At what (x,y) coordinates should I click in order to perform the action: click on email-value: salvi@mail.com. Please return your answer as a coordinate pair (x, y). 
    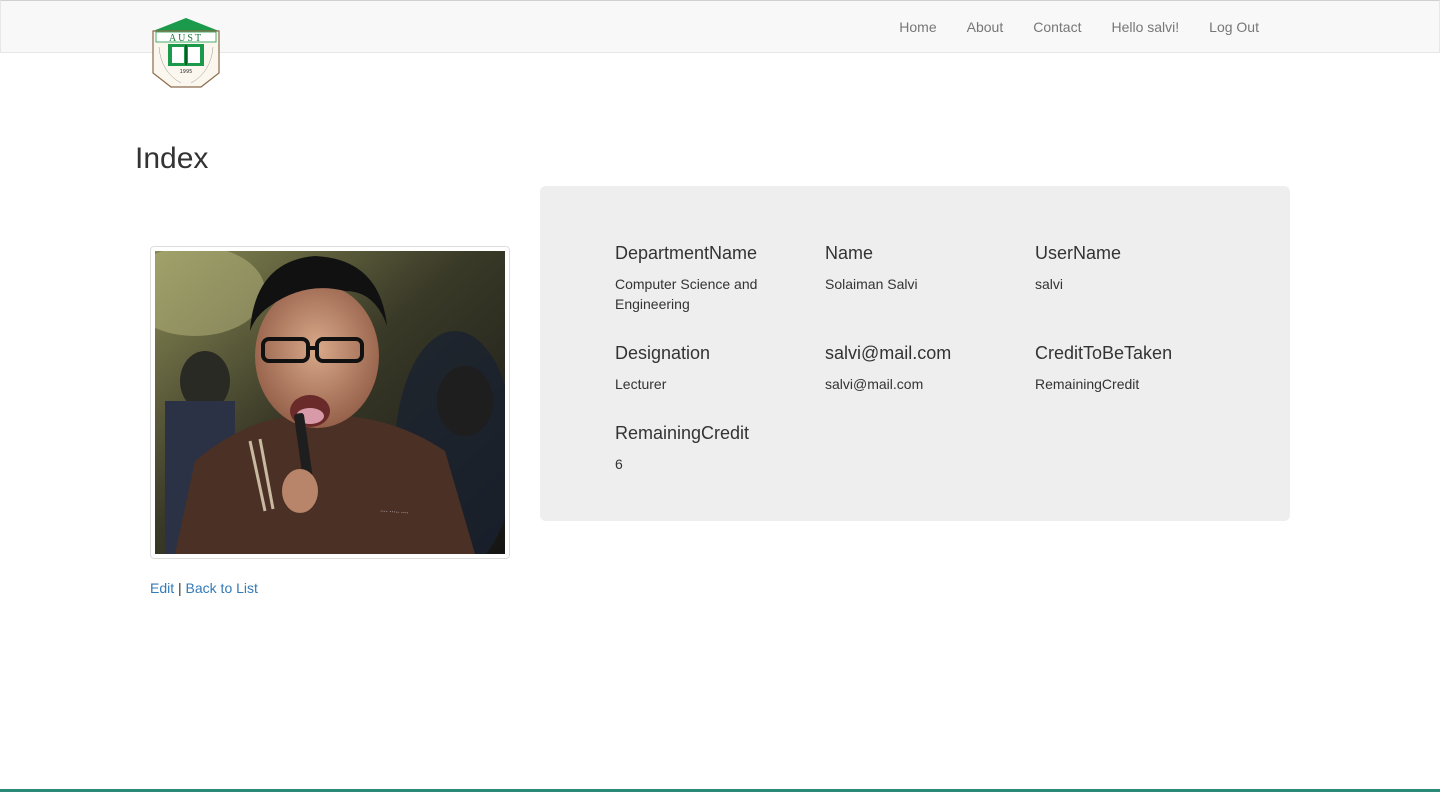
    Looking at the image, I should click on (874, 383).